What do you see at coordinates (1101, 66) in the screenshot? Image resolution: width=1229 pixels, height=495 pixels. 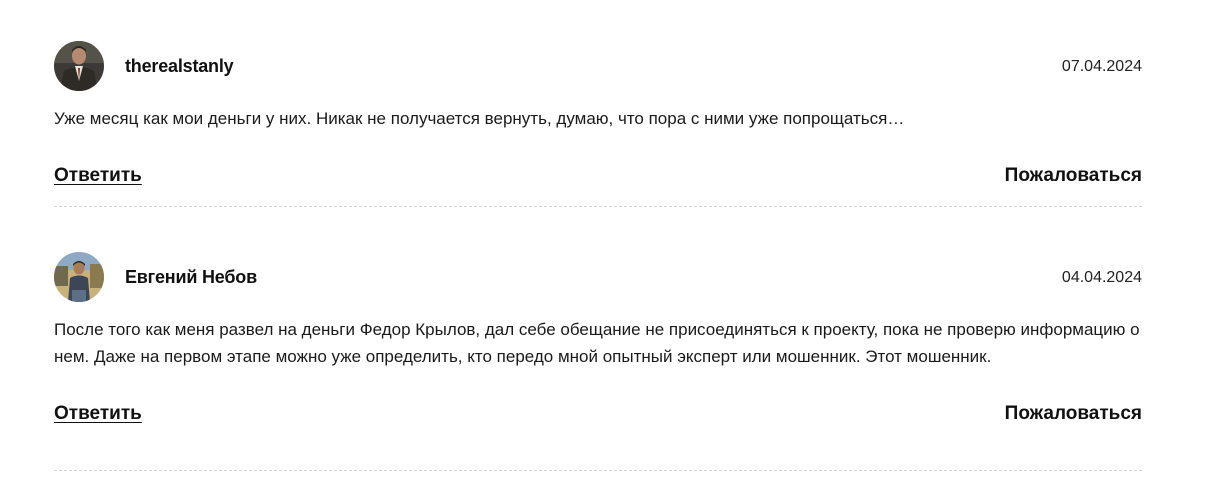 I see `comment-date: 07.04.2024` at bounding box center [1101, 66].